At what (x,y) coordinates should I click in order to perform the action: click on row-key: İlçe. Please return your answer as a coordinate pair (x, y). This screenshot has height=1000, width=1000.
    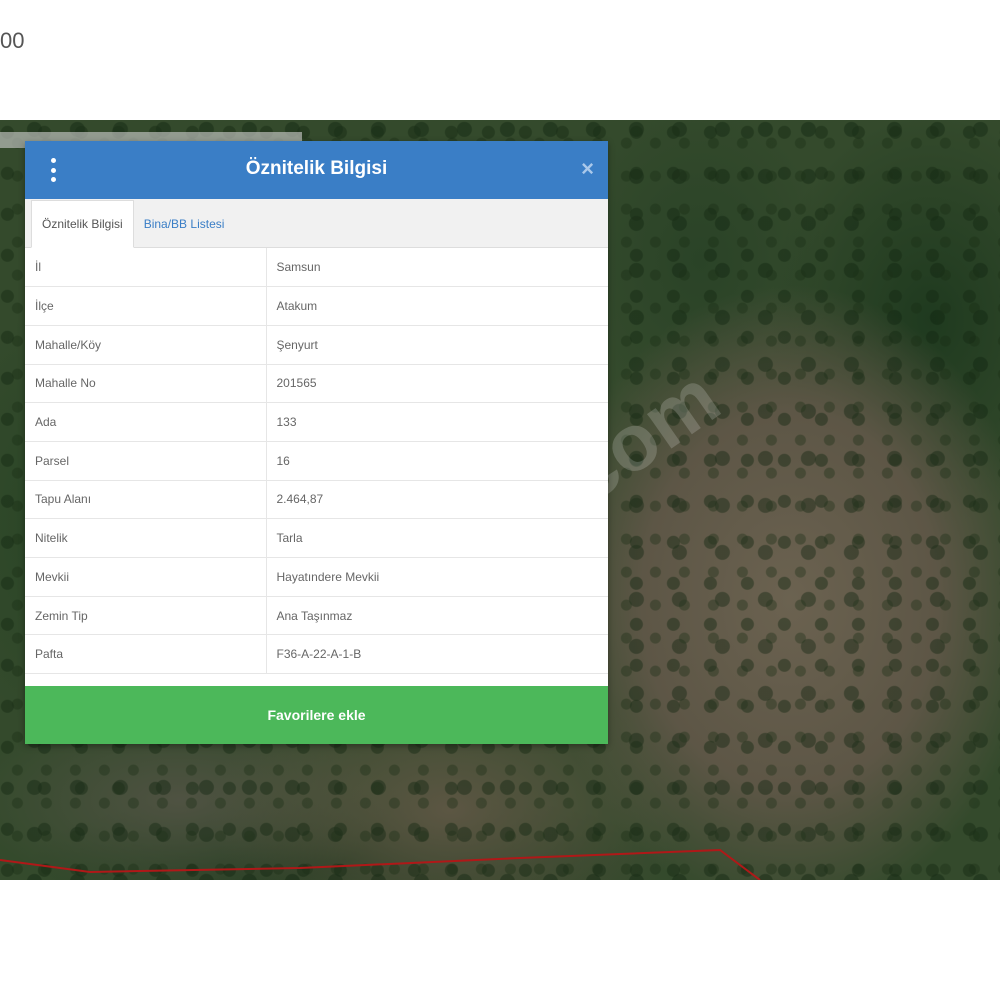
    Looking at the image, I should click on (146, 306).